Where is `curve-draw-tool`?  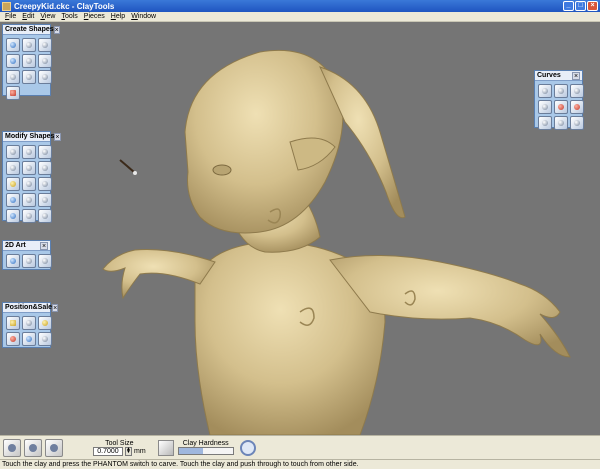
curve-draw-tool is located at coordinates (545, 91).